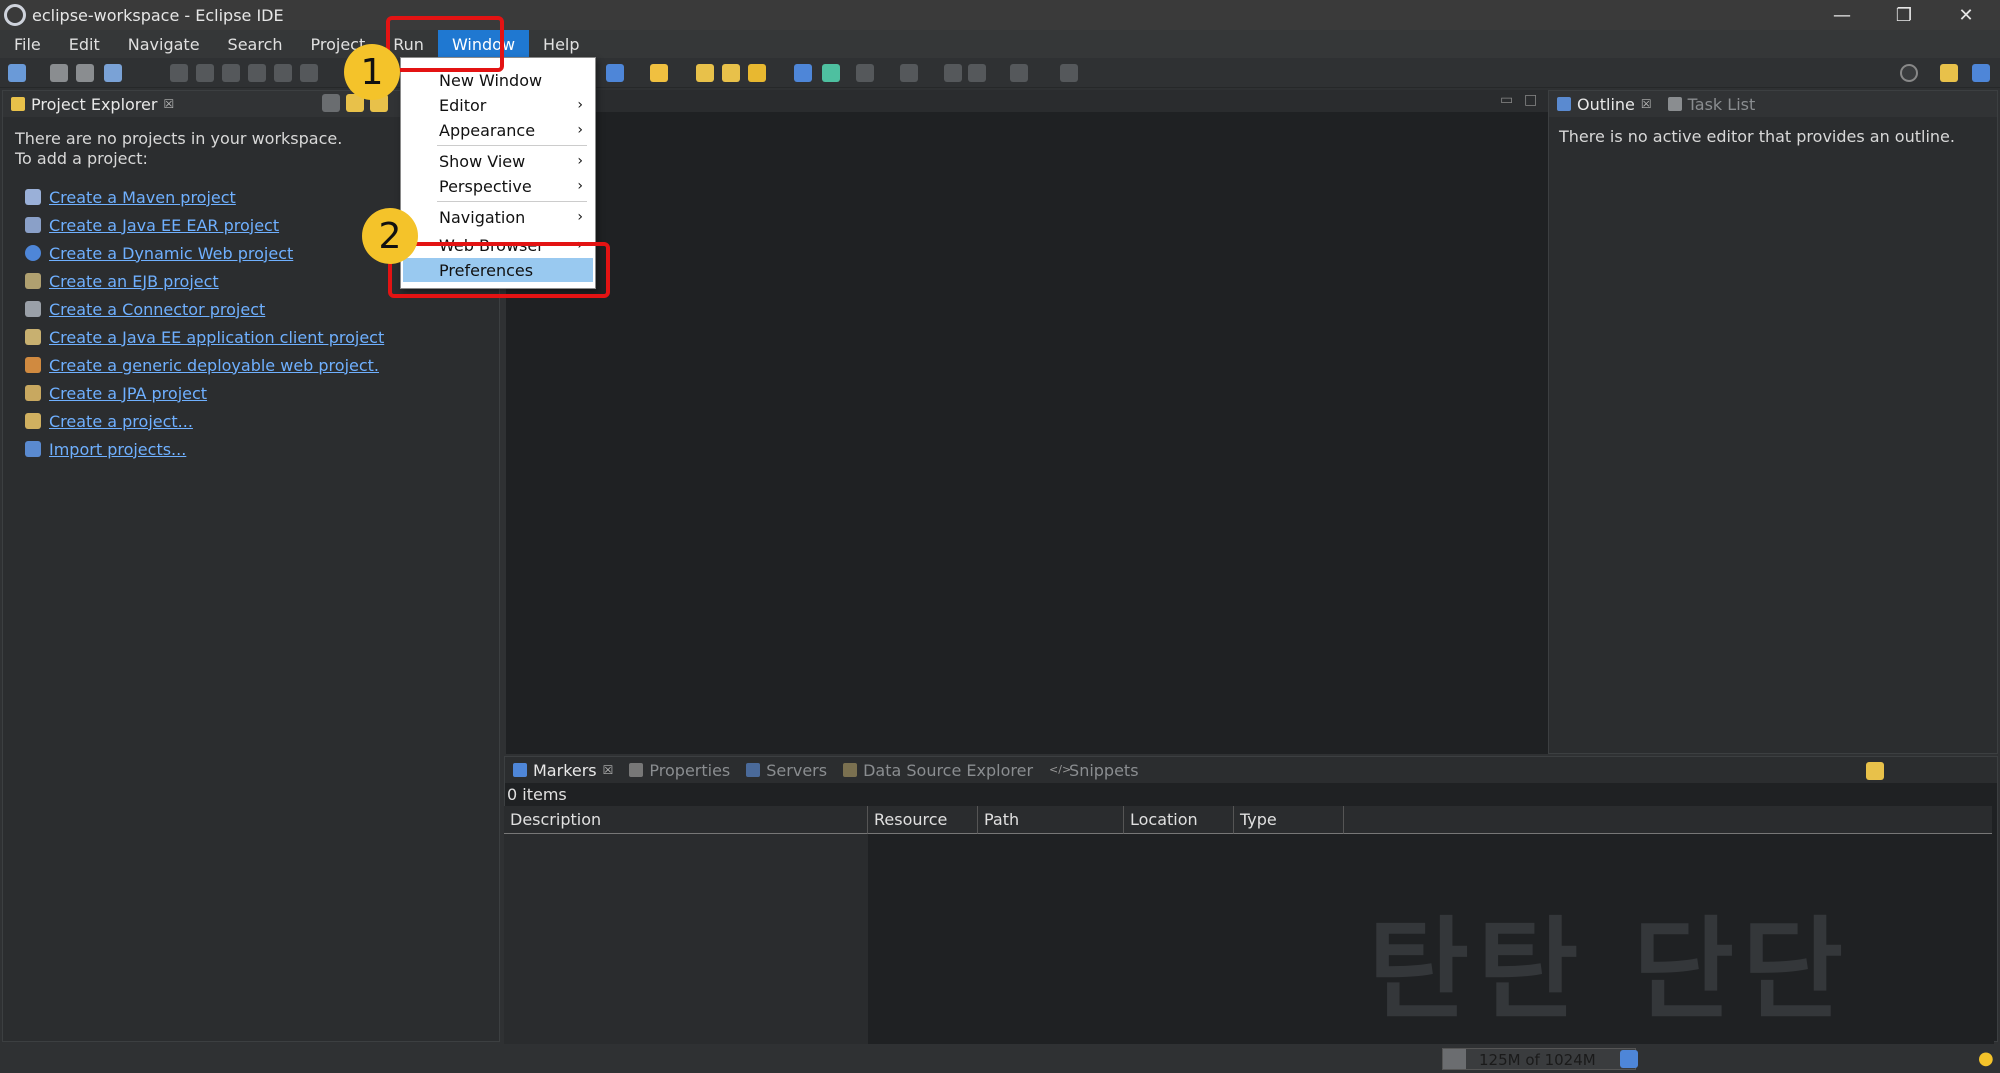  I want to click on column-description: Description, so click(686, 820).